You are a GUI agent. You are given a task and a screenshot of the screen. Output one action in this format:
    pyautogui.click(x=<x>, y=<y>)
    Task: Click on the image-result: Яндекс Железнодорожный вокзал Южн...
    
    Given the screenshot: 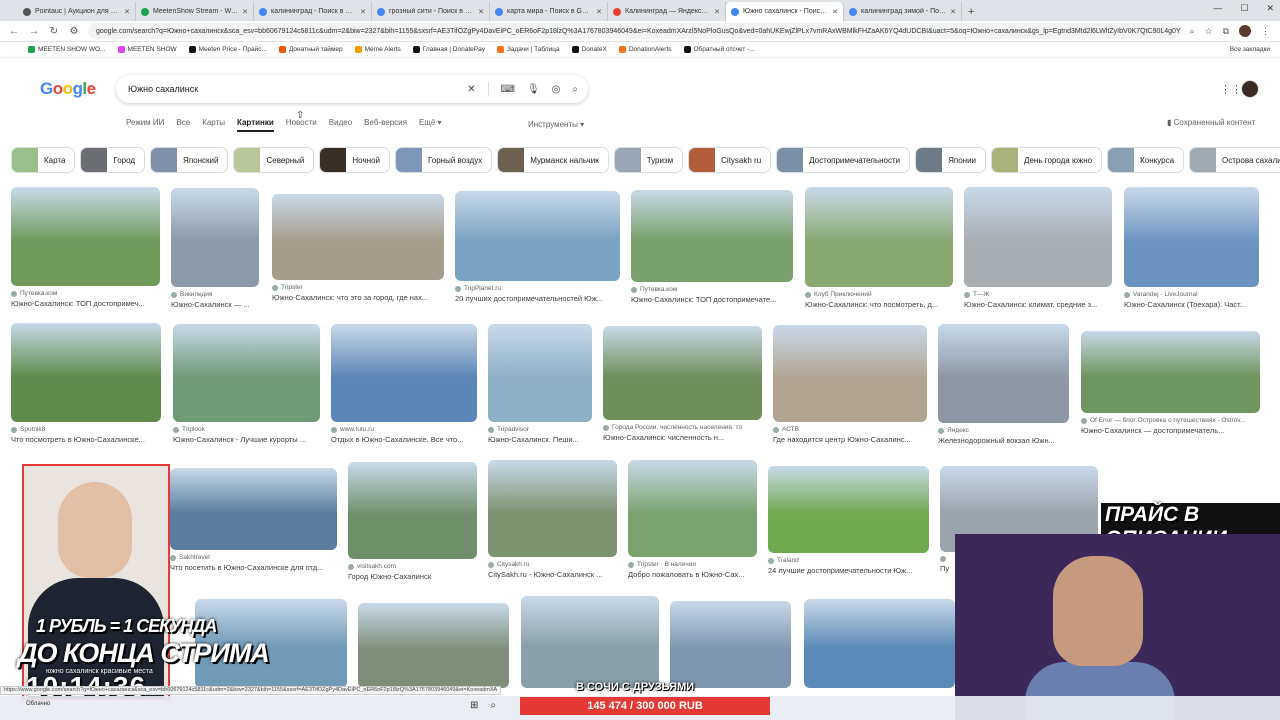 What is the action you would take?
    pyautogui.click(x=1003, y=384)
    